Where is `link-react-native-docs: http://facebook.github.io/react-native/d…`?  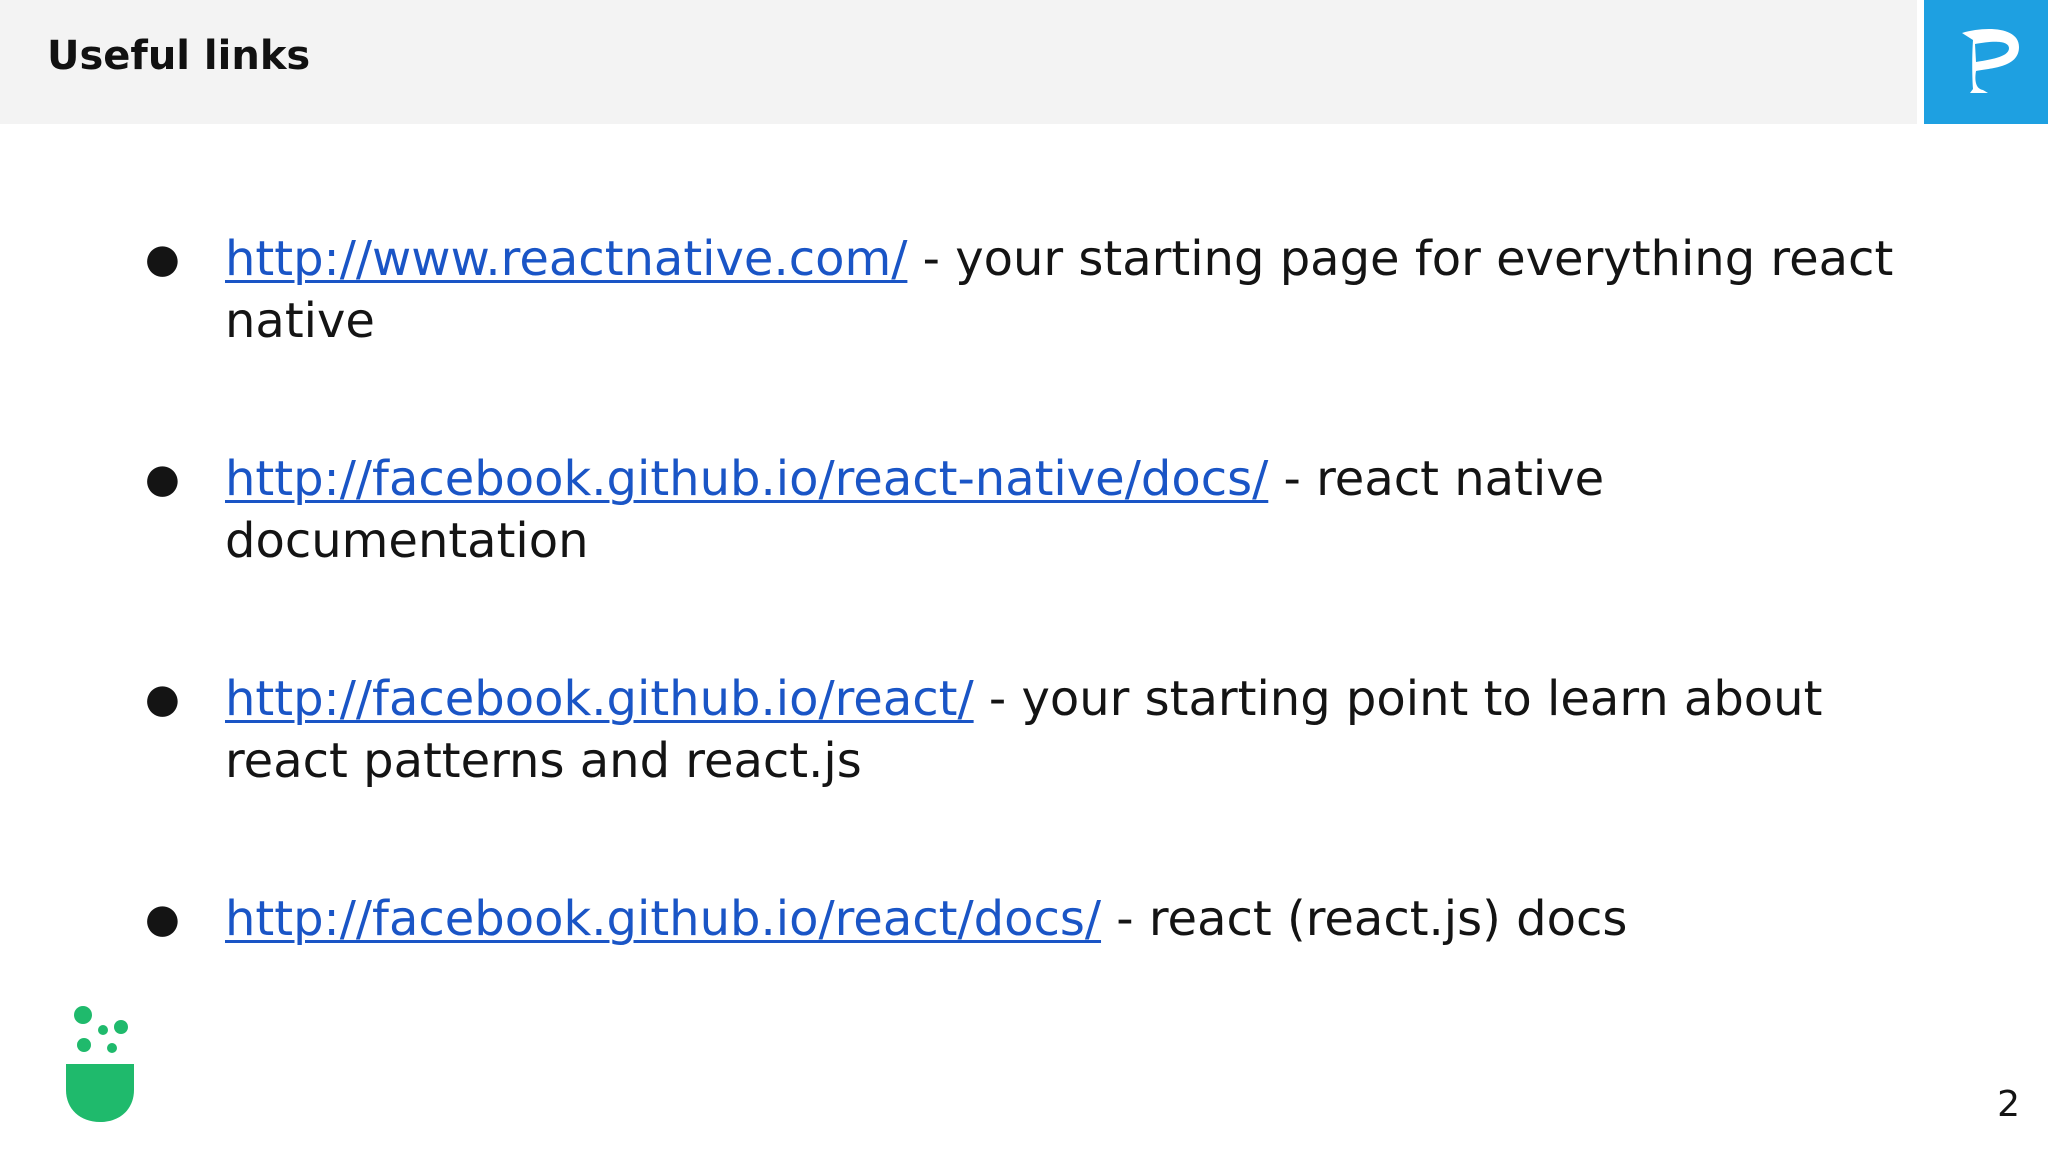 link-react-native-docs: http://facebook.github.io/react-native/d… is located at coordinates (746, 479).